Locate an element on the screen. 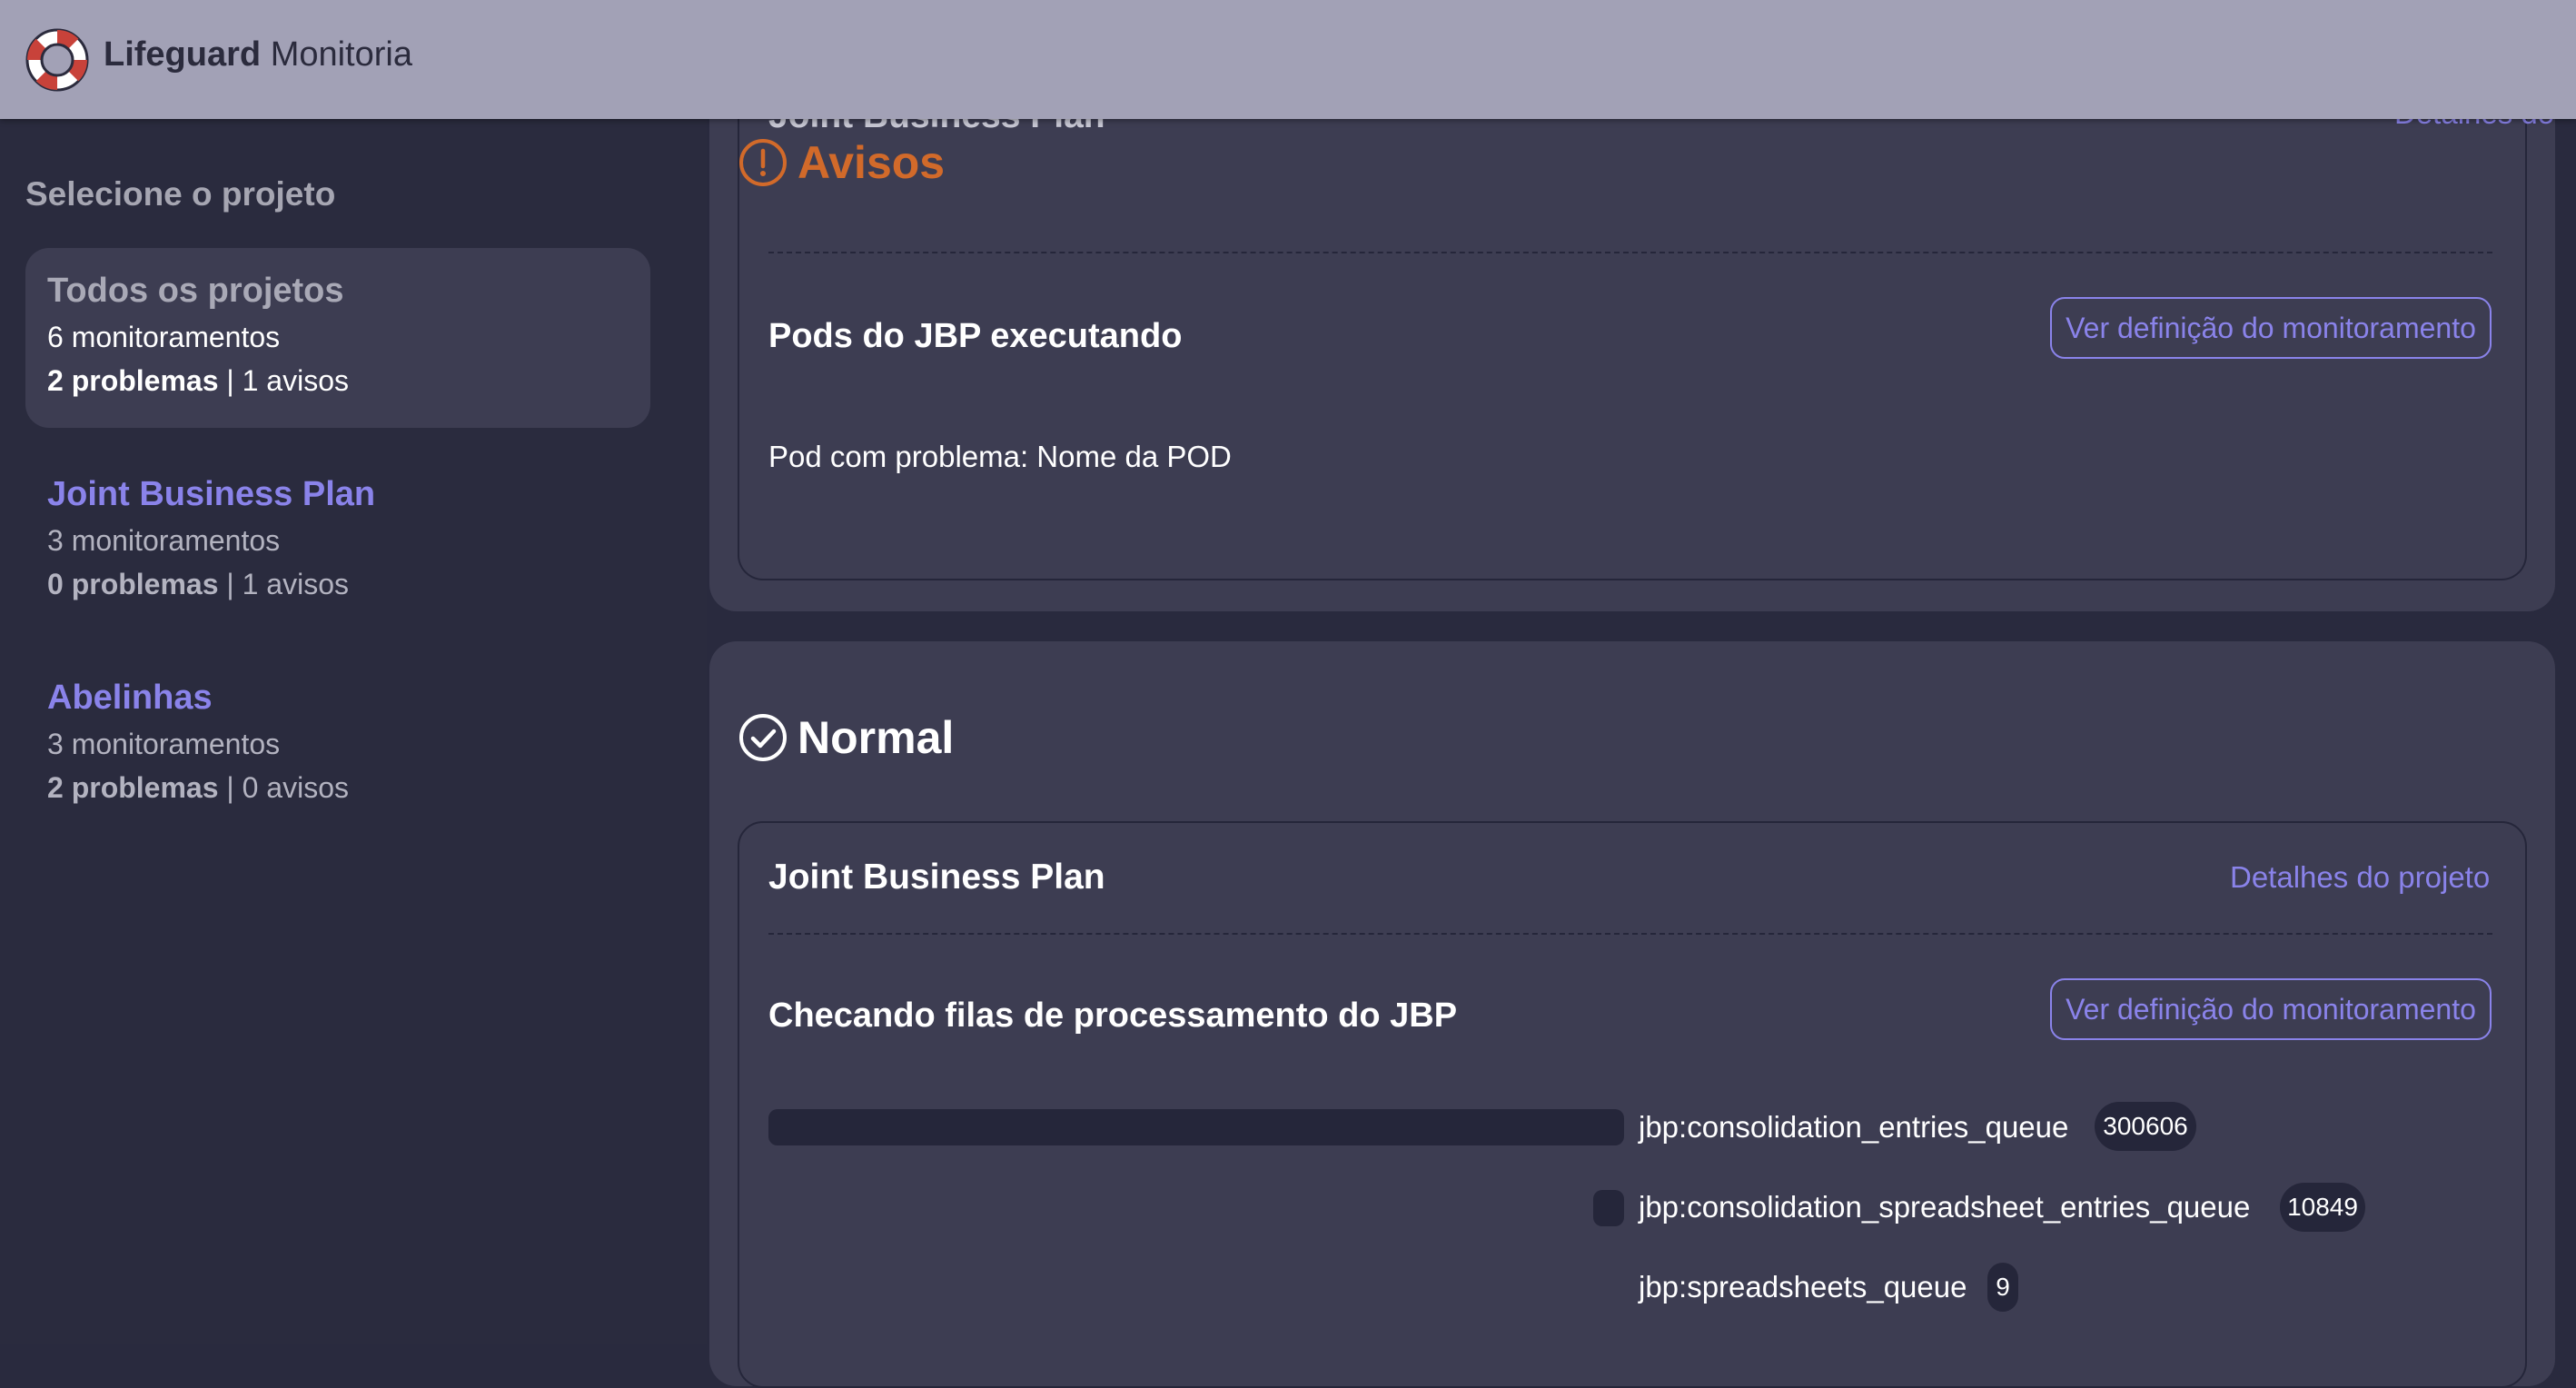 The image size is (2576, 1388). warning-count: 0 avisos is located at coordinates (295, 787).